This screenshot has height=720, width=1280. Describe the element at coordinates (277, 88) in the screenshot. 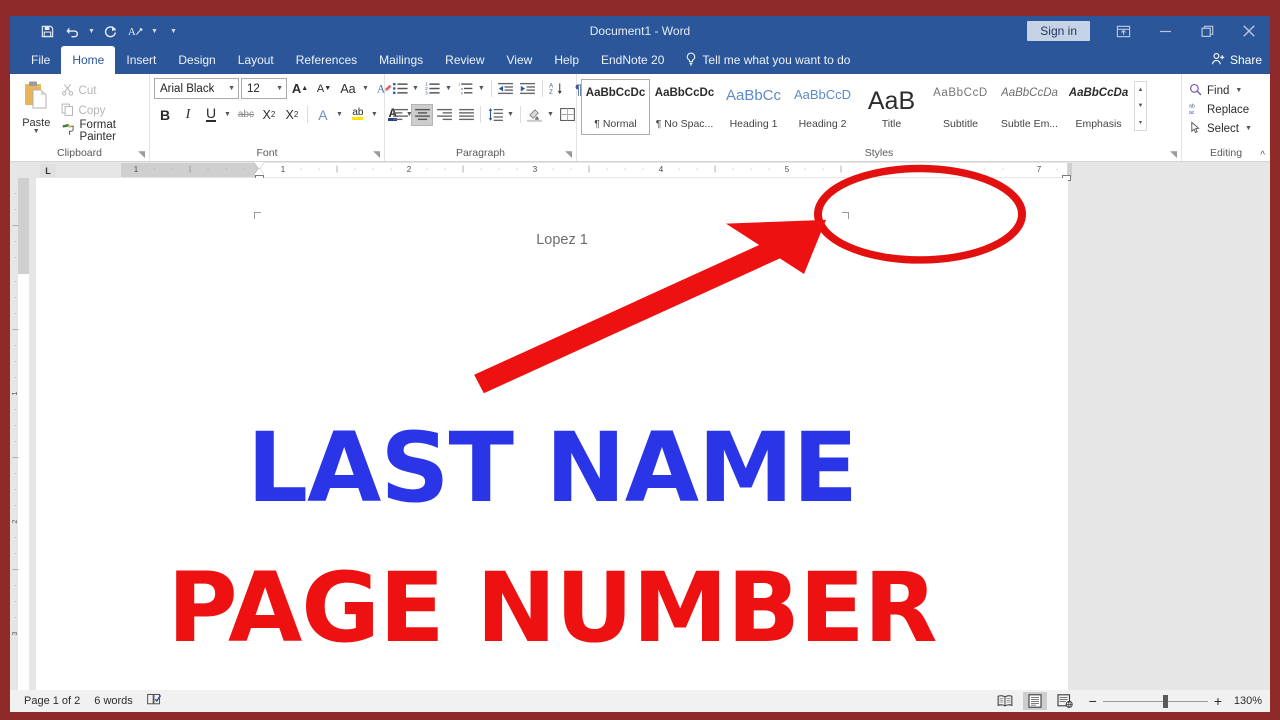

I see `font-size-caret-icon: ▼` at that location.